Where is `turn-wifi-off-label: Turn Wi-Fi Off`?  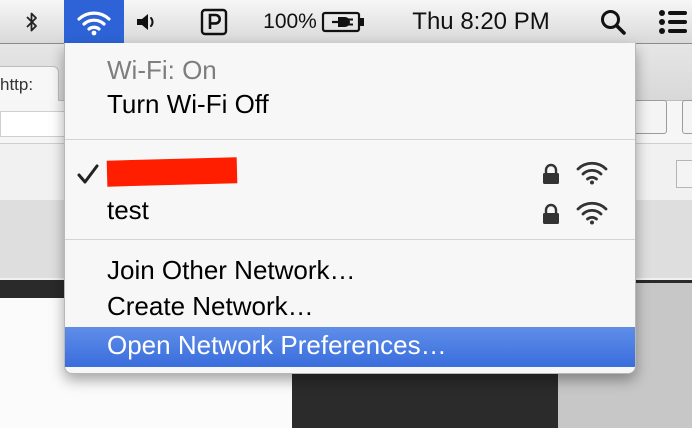 turn-wifi-off-label: Turn Wi-Fi Off is located at coordinates (188, 104).